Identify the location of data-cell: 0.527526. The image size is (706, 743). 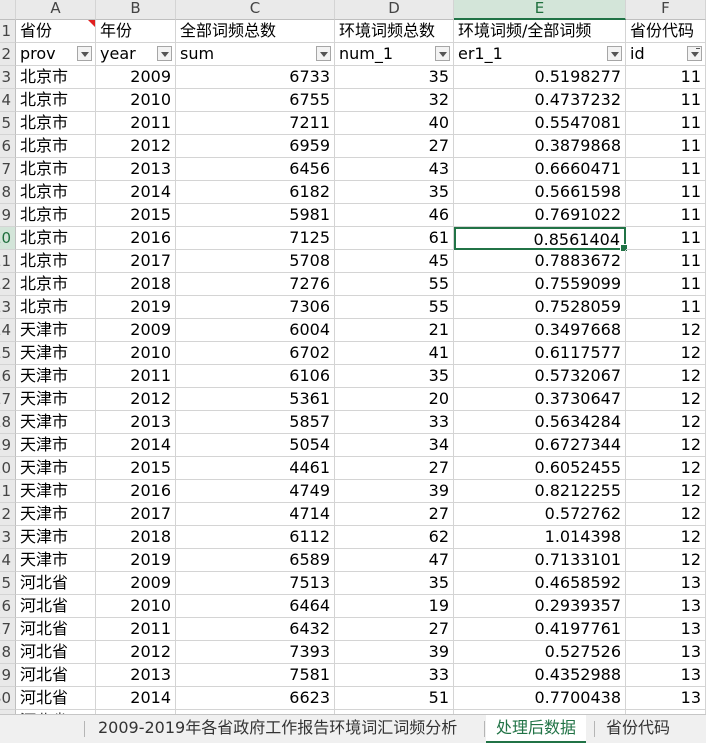
(540, 652).